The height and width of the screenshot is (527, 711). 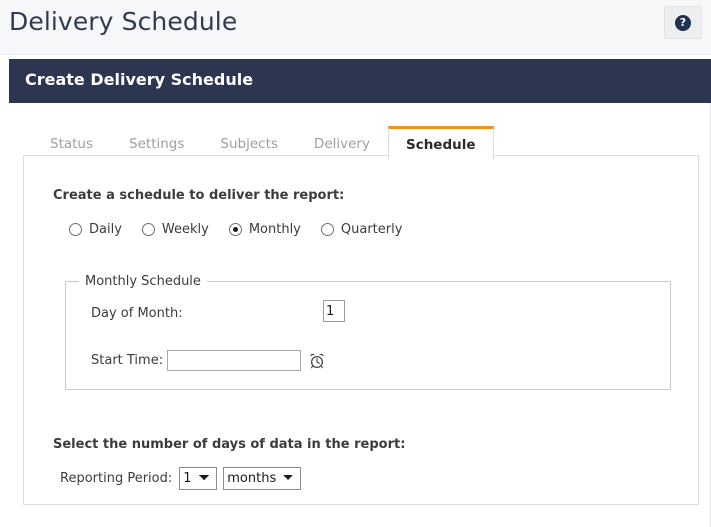 I want to click on reporting-period-count-select: 123456789101112, so click(x=198, y=478).